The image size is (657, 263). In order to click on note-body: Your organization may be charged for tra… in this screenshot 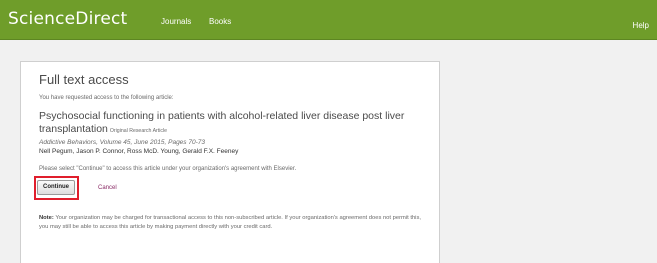, I will do `click(230, 222)`.